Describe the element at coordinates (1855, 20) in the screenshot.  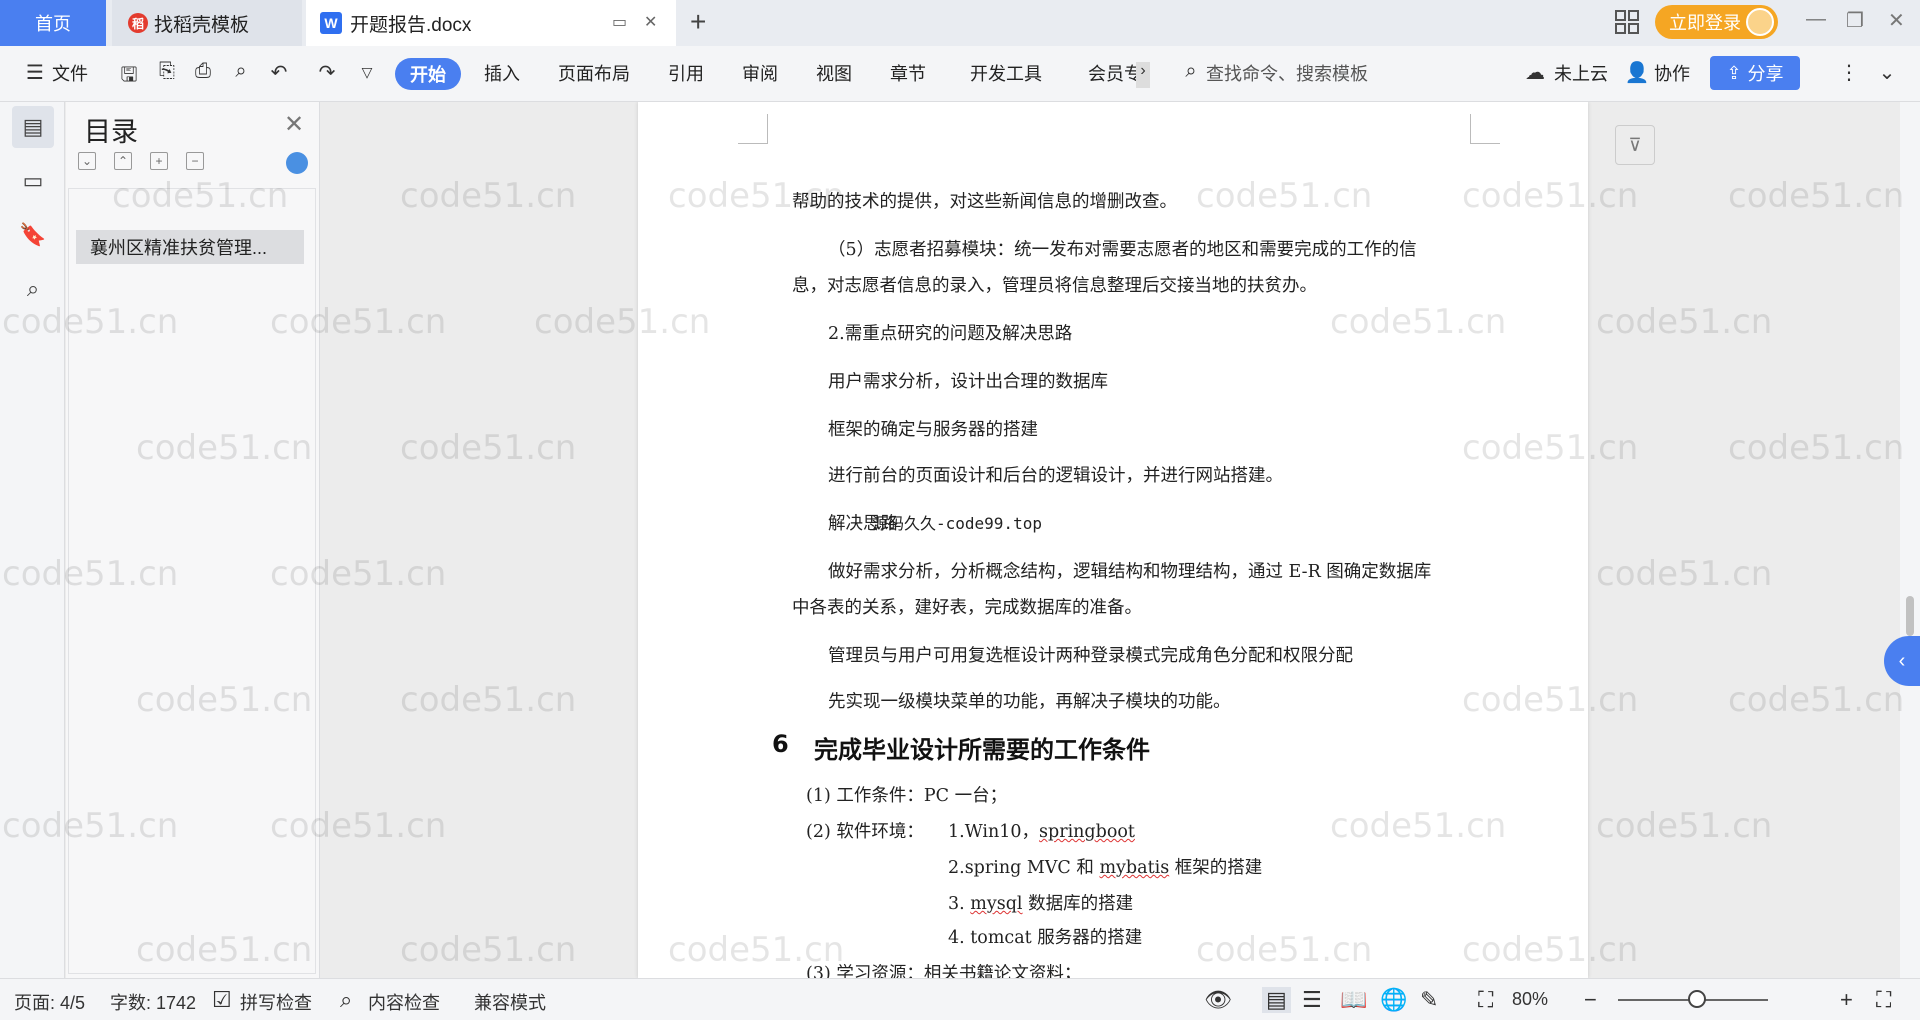
I see `restore-icon: ❐` at that location.